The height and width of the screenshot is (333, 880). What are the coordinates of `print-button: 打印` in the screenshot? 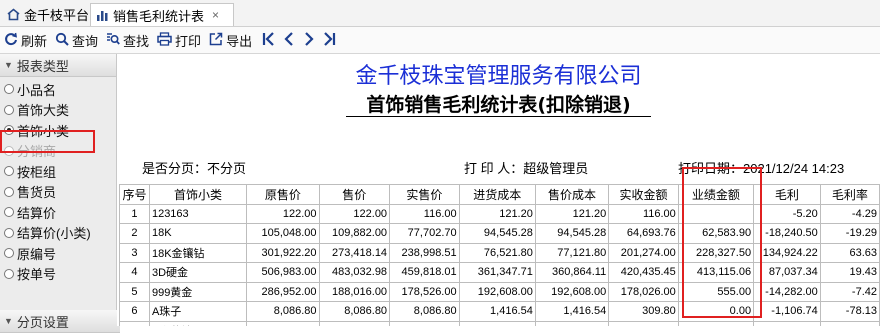 It's located at (179, 40).